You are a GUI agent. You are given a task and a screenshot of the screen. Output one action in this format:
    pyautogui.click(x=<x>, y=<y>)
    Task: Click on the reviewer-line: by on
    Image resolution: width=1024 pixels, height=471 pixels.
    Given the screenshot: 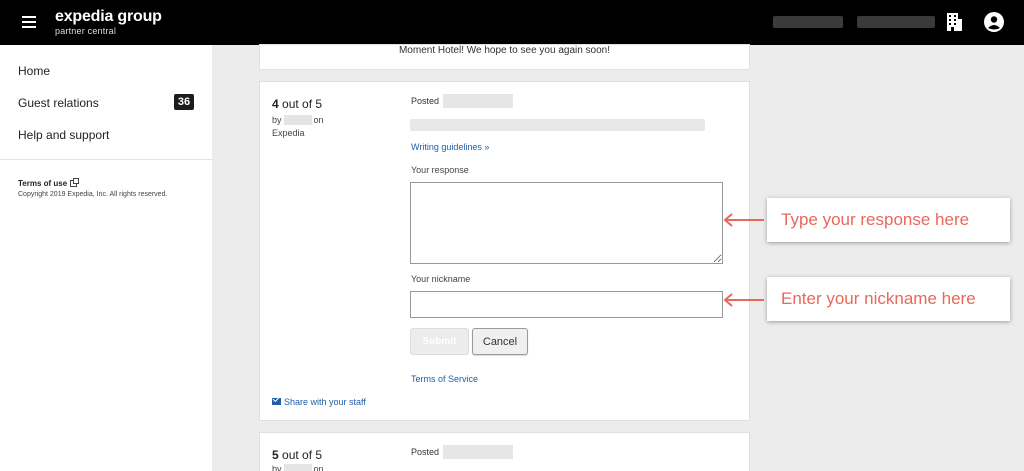 What is the action you would take?
    pyautogui.click(x=298, y=120)
    